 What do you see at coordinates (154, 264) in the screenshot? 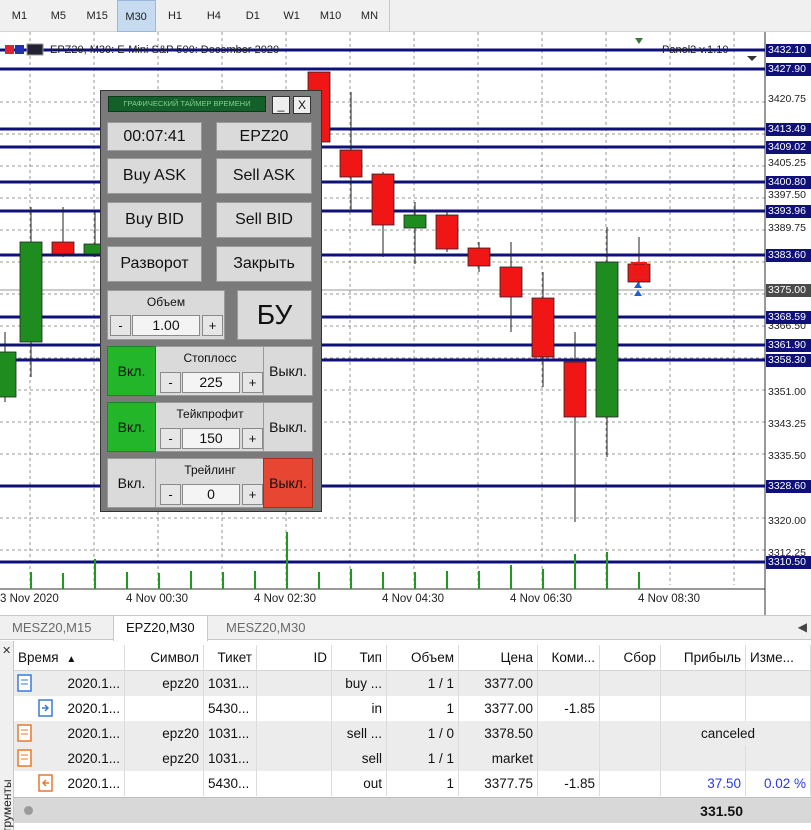
I see `reverse-button: Разворот` at bounding box center [154, 264].